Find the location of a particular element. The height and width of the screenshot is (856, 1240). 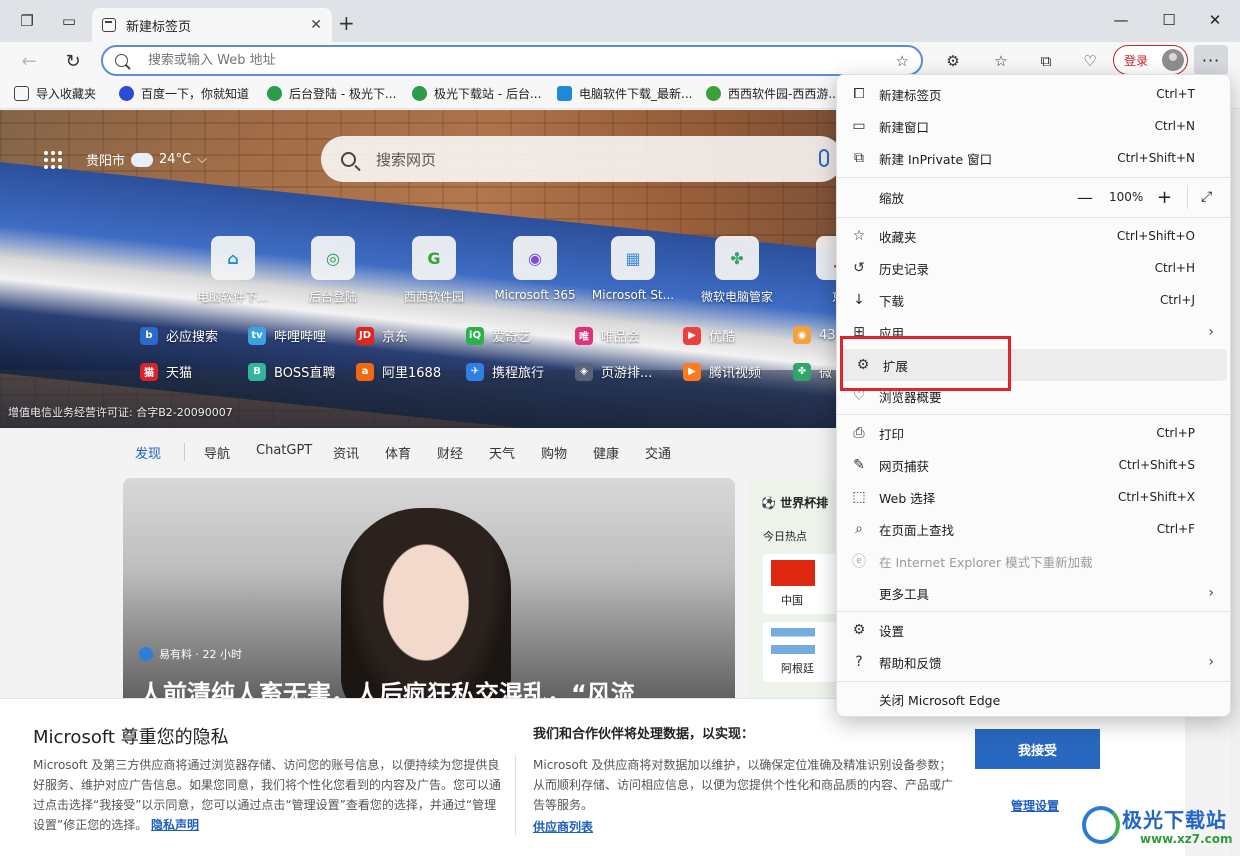

minimize-button: — is located at coordinates (1121, 20).